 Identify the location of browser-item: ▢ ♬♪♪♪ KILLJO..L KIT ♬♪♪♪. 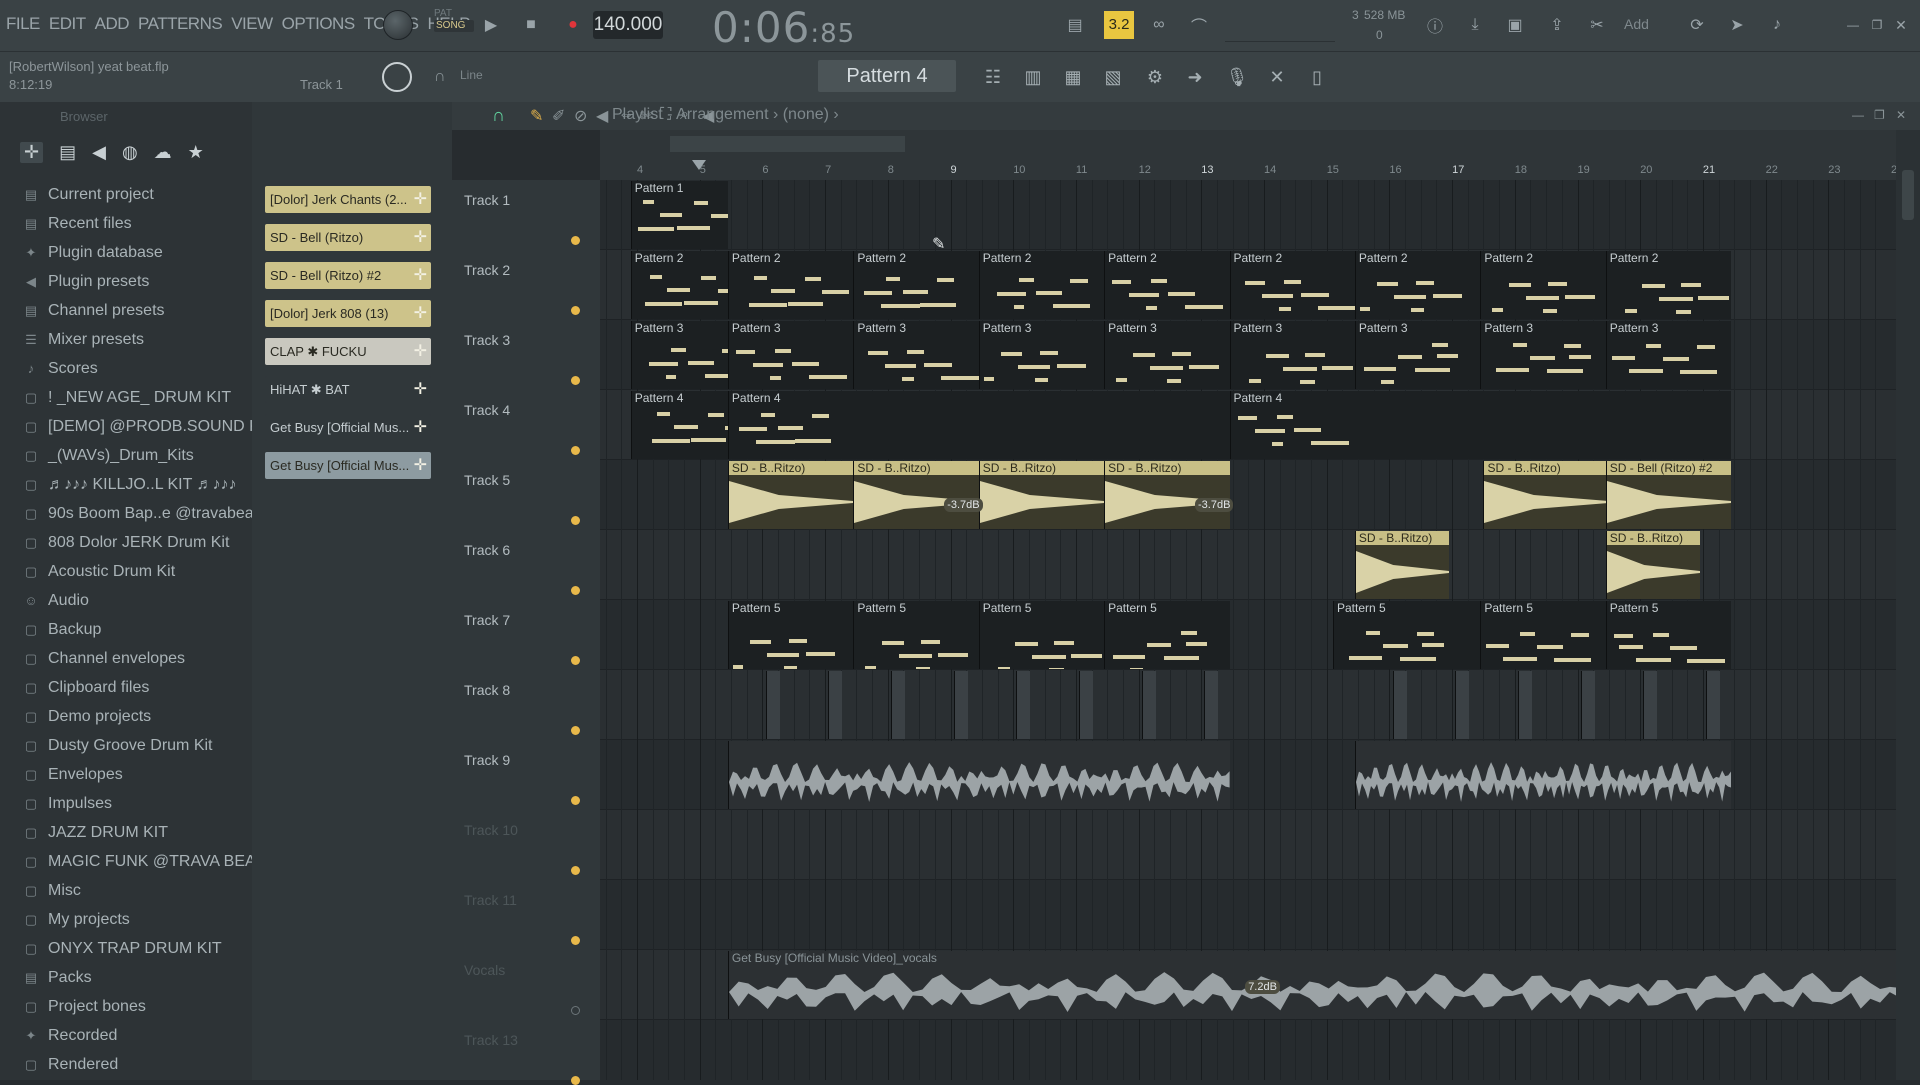
(148, 484).